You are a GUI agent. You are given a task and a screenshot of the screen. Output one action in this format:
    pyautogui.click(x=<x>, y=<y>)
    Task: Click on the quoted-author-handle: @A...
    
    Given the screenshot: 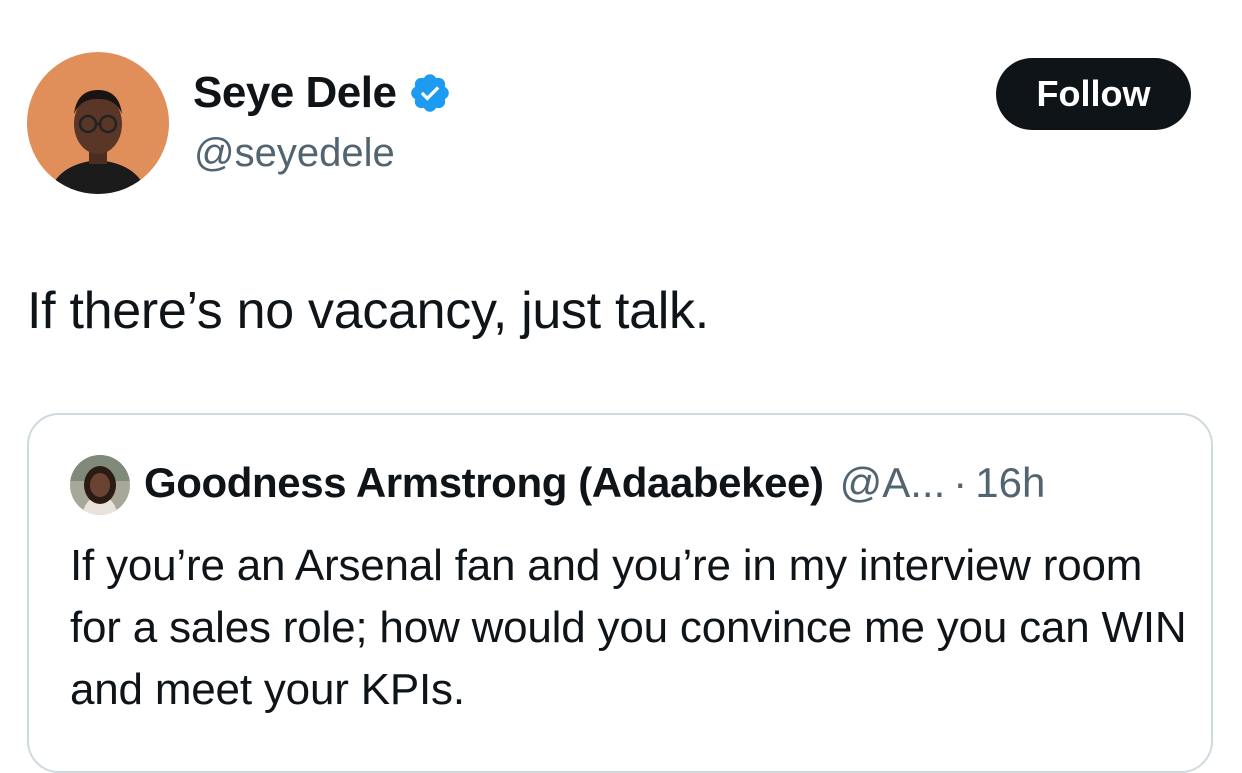 What is the action you would take?
    pyautogui.click(x=893, y=483)
    